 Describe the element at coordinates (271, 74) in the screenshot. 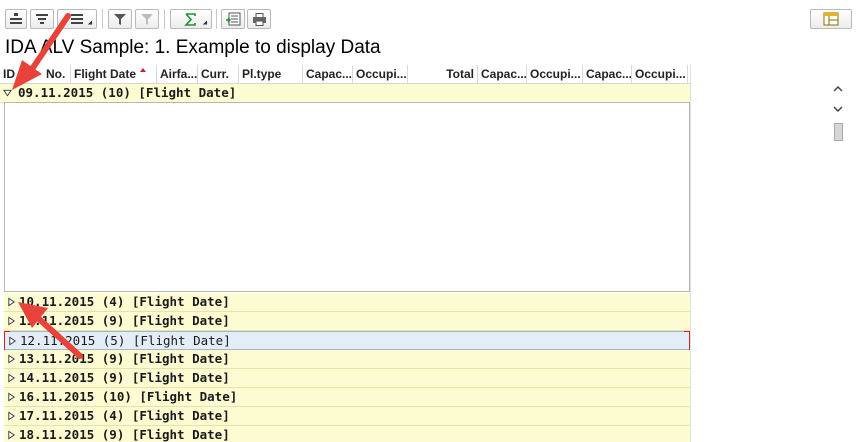

I see `column-header-plane-type: Pl.type` at that location.